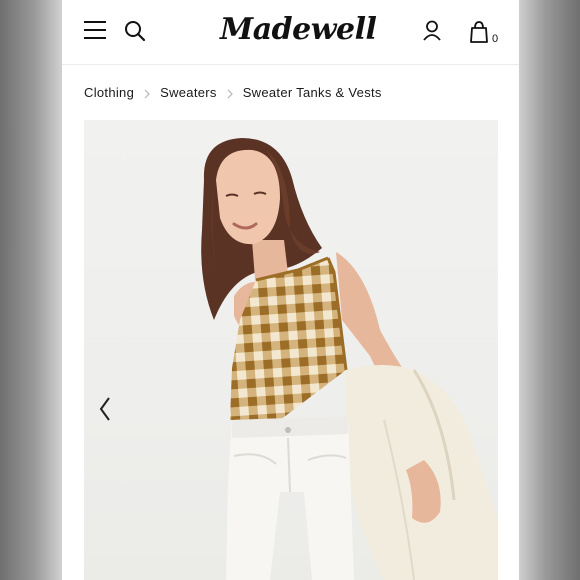  What do you see at coordinates (135, 31) in the screenshot?
I see `search-icon` at bounding box center [135, 31].